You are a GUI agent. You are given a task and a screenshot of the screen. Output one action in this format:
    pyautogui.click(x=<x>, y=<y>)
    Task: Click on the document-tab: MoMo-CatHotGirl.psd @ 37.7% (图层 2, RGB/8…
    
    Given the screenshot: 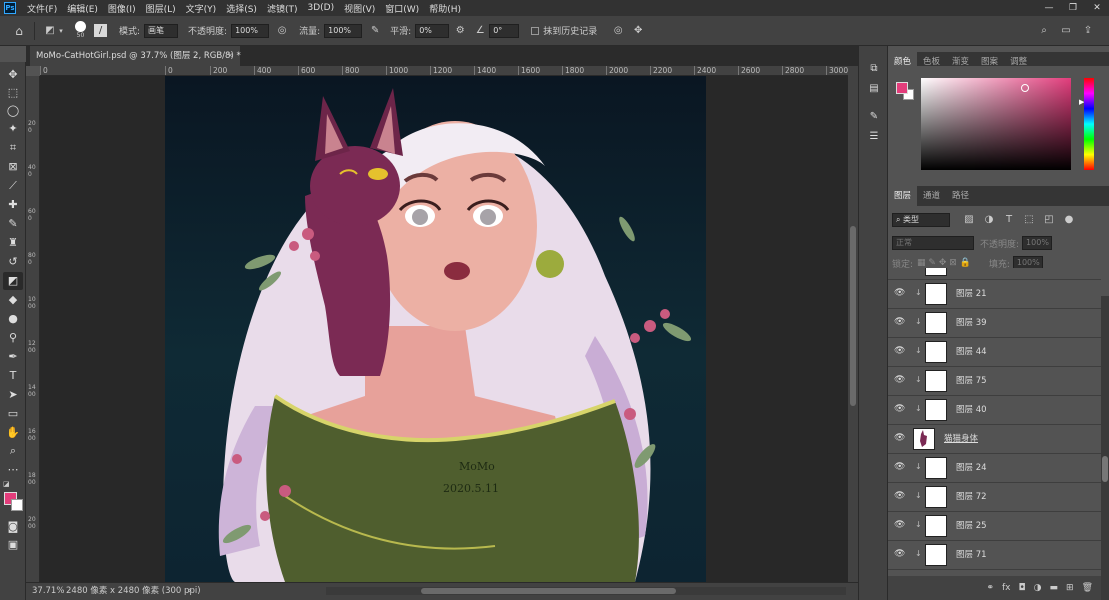 What is the action you would take?
    pyautogui.click(x=135, y=56)
    